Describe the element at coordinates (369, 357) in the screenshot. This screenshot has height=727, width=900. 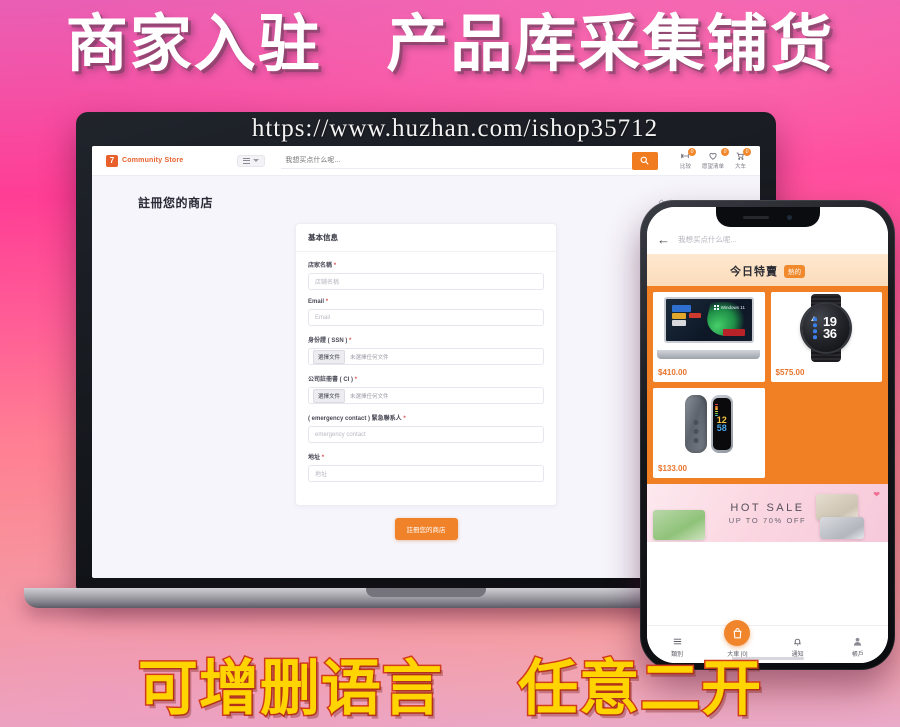
I see `file-status-ssn: 未選擇任何文件` at that location.